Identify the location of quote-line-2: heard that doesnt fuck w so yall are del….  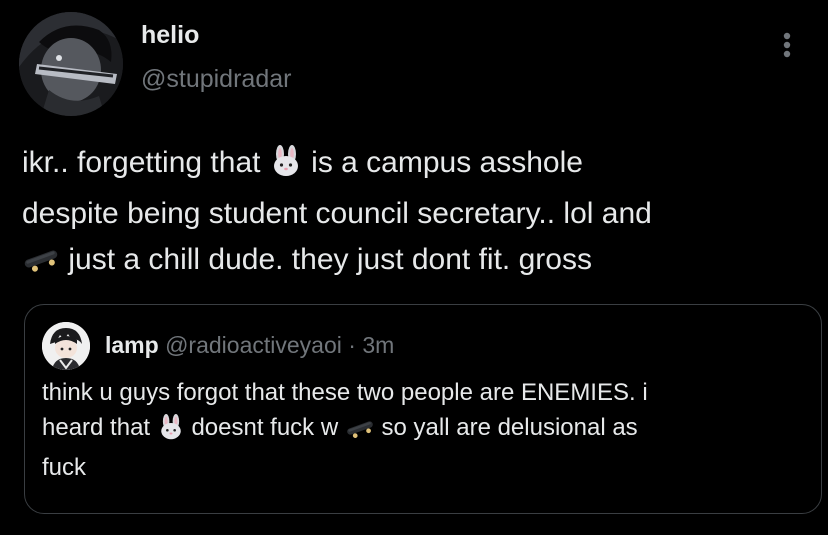
(422, 430).